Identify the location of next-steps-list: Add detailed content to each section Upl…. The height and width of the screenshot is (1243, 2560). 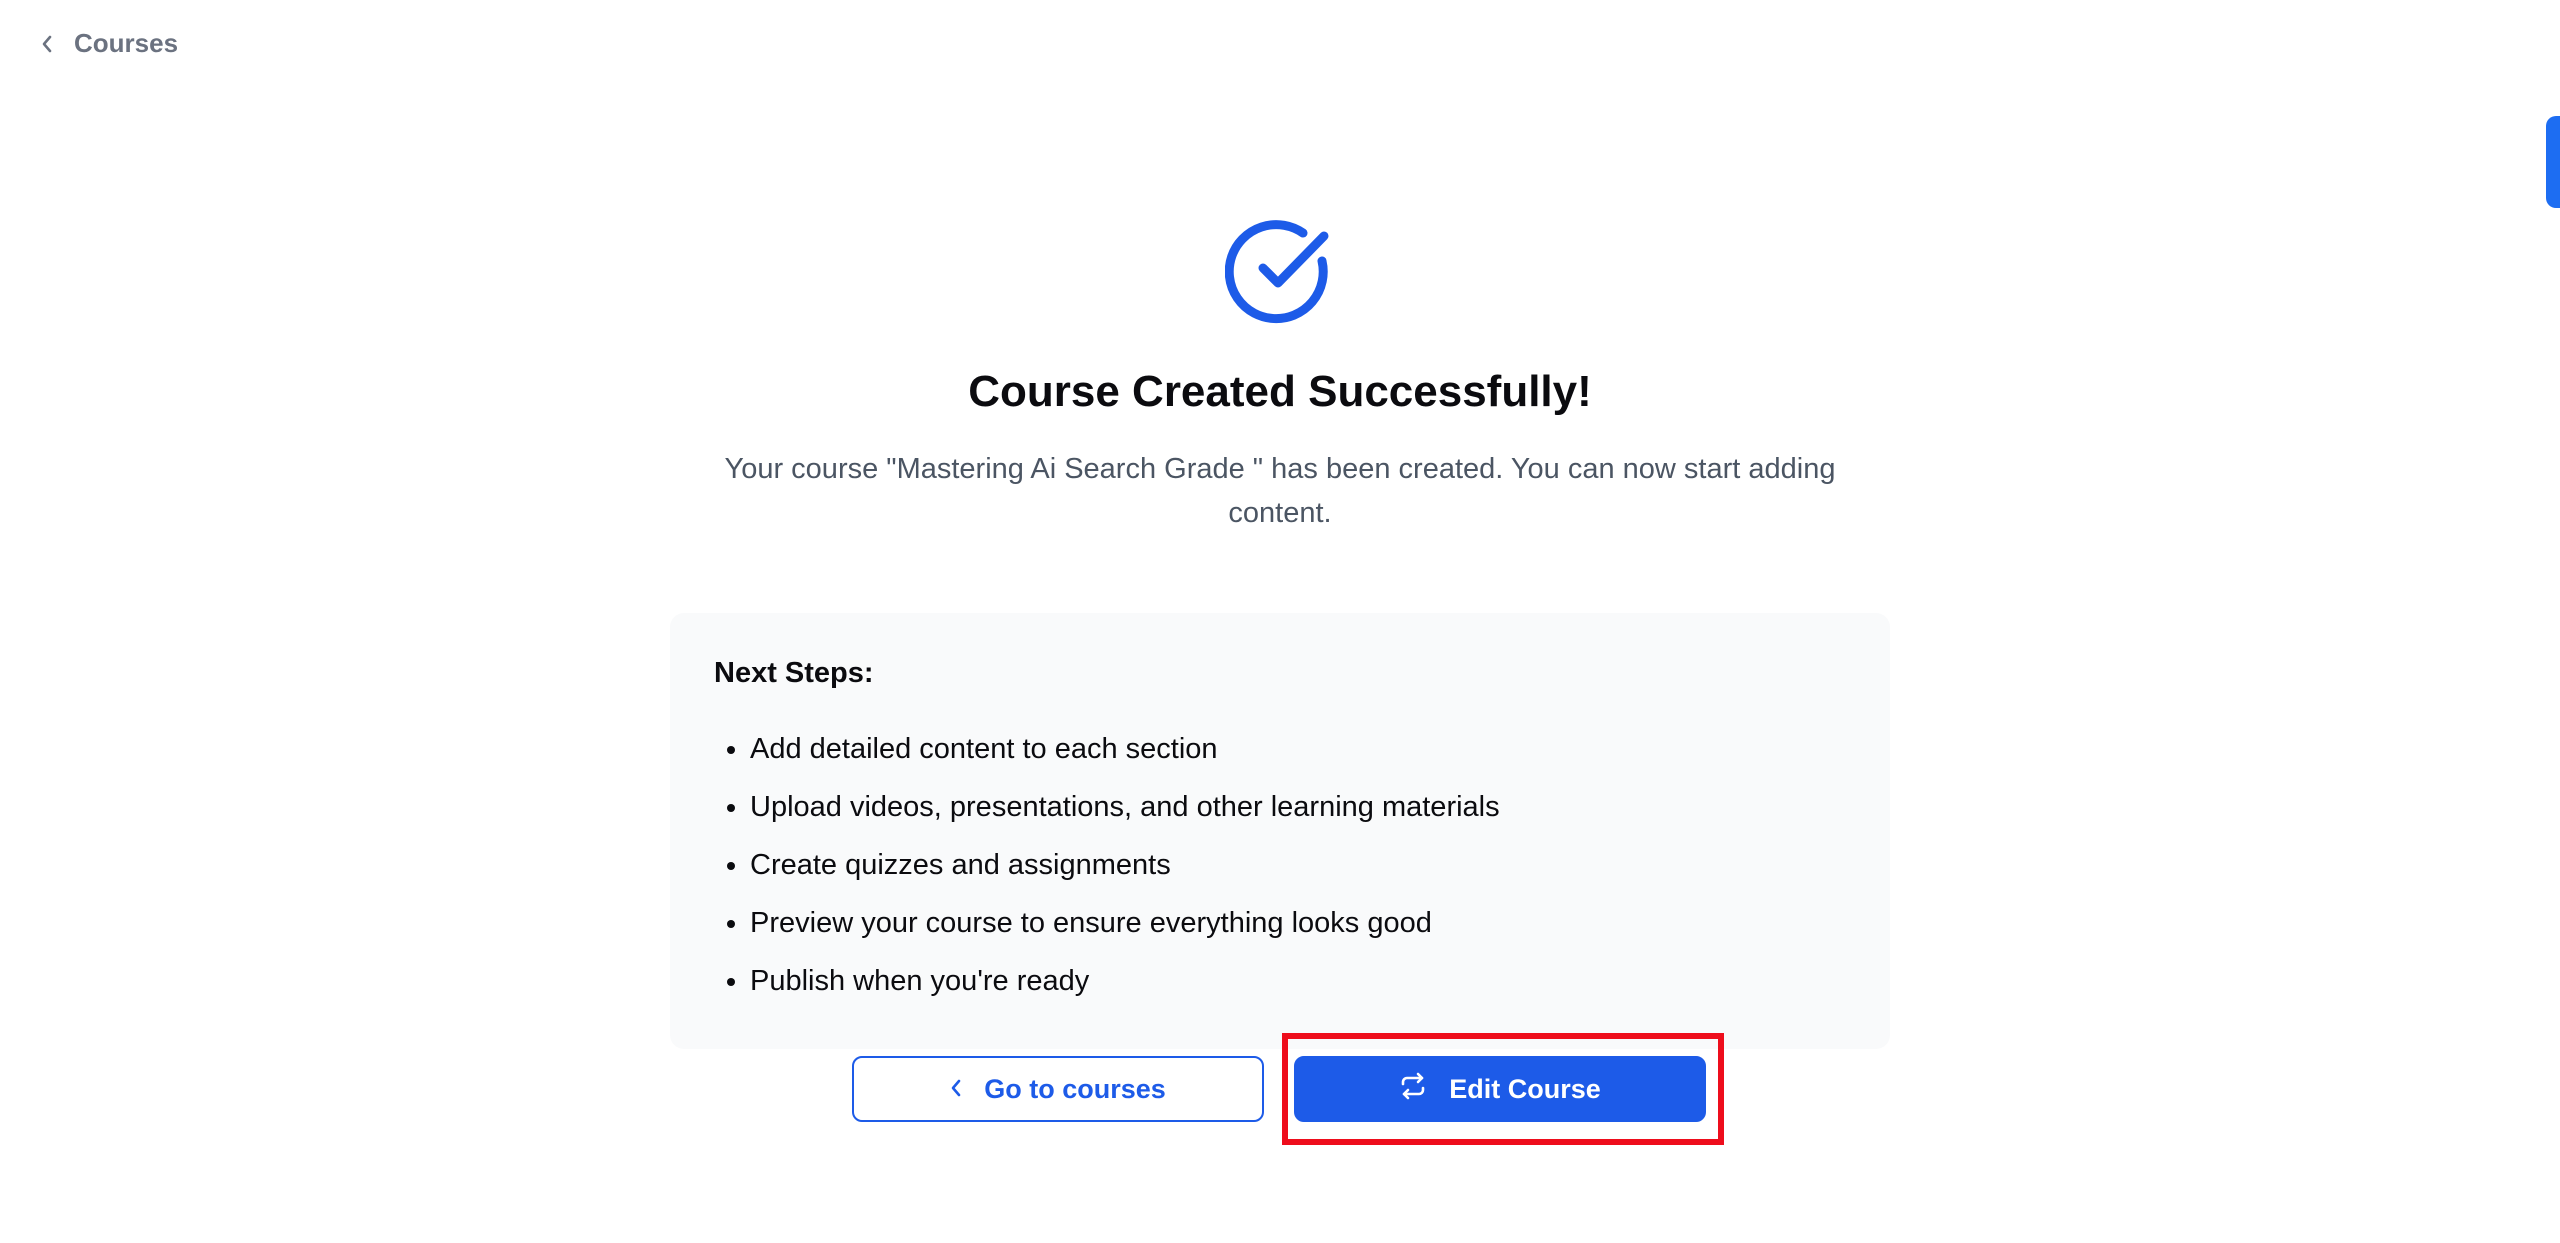
(1280, 865).